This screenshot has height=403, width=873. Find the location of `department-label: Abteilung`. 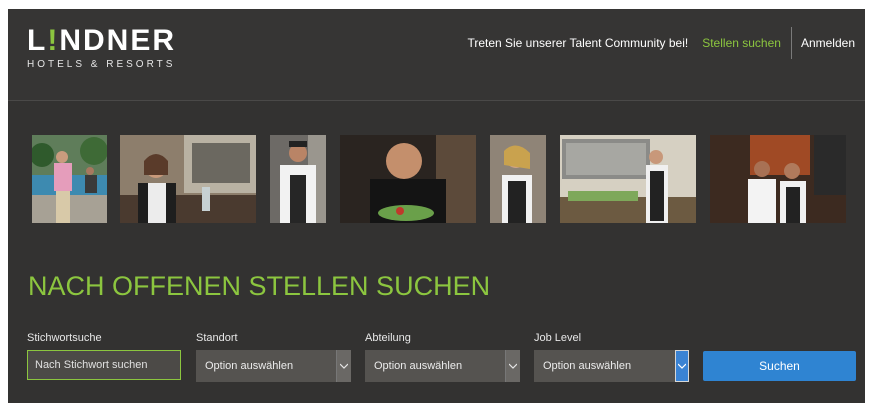

department-label: Abteilung is located at coordinates (388, 338).